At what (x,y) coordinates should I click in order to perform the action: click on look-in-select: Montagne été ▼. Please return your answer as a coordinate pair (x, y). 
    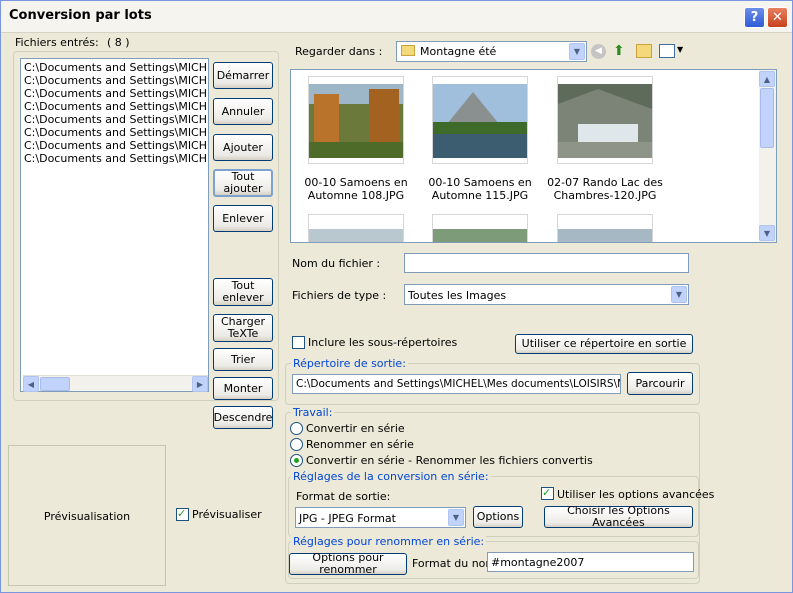
    Looking at the image, I should click on (491, 51).